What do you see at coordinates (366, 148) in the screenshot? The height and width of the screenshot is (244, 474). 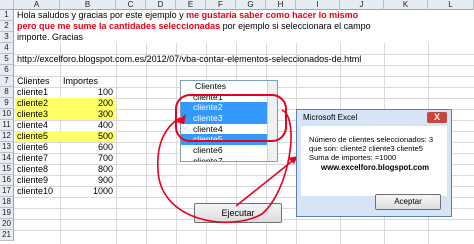 I see `dialog-line: que son: cliente2 cliente3 cliente5` at bounding box center [366, 148].